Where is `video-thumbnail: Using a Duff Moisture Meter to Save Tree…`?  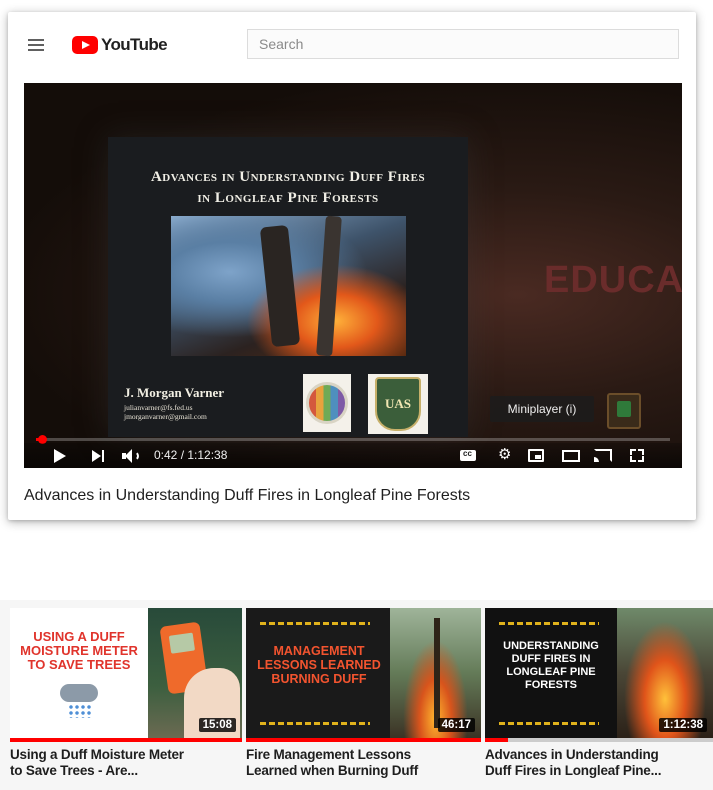 video-thumbnail: Using a Duff Moisture Meter to Save Tree… is located at coordinates (126, 673).